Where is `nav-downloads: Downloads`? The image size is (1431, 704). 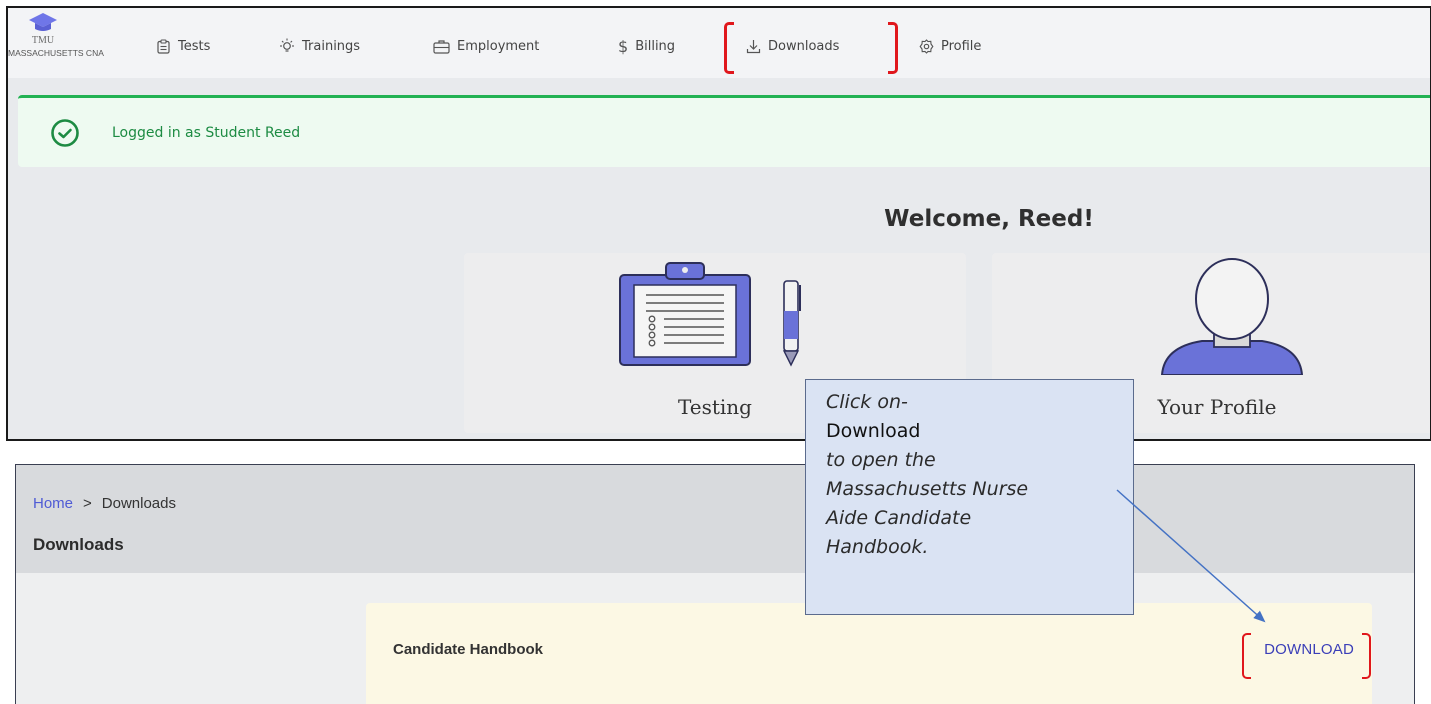
nav-downloads: Downloads is located at coordinates (792, 46).